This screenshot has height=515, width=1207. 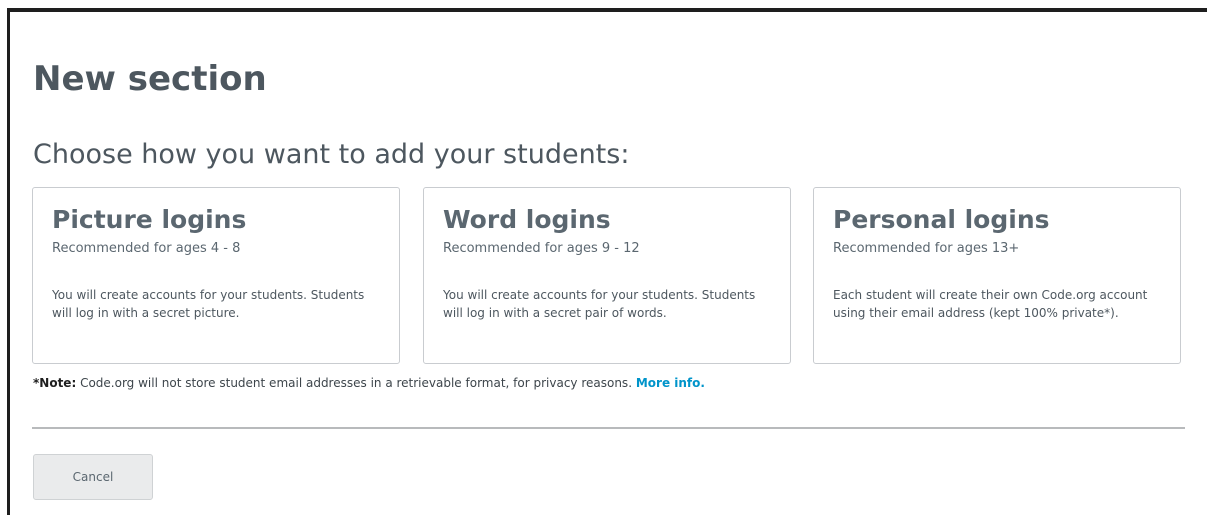 I want to click on card-title: Picture logins, so click(x=149, y=219).